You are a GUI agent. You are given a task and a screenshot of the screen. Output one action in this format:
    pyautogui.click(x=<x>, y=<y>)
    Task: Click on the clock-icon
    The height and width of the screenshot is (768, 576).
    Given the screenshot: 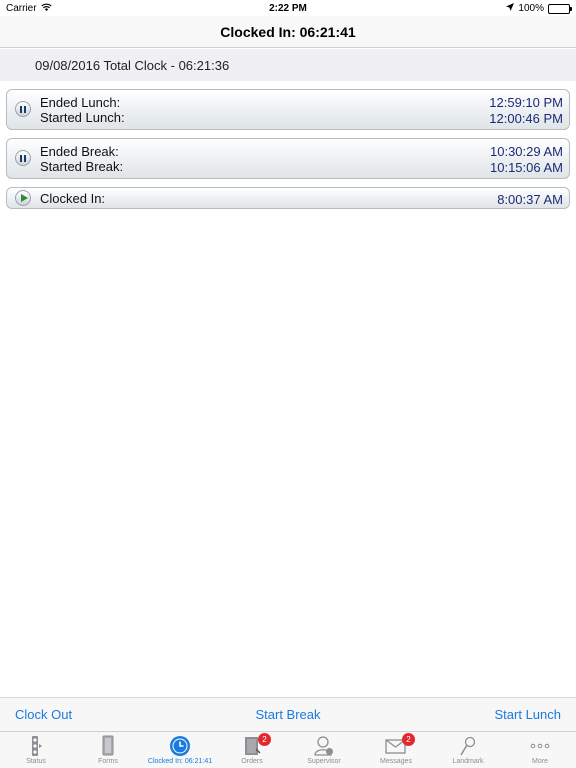 What is the action you would take?
    pyautogui.click(x=180, y=746)
    